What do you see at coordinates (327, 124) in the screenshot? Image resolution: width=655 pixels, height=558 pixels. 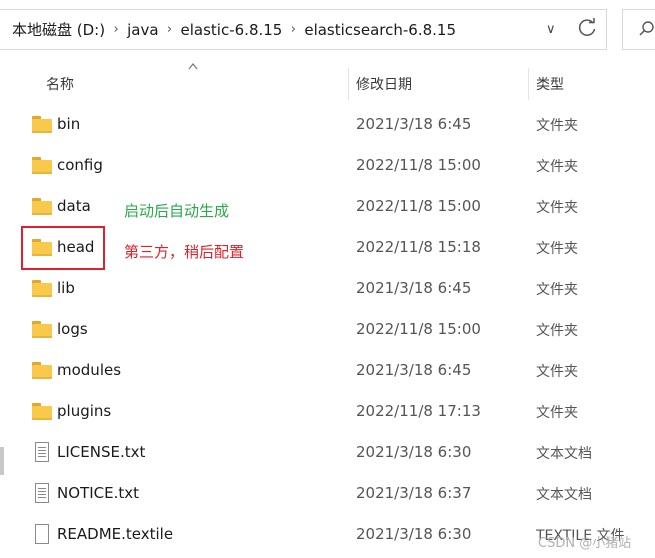 I see `list-item: bin 2021/3/18 6:45 文件夹` at bounding box center [327, 124].